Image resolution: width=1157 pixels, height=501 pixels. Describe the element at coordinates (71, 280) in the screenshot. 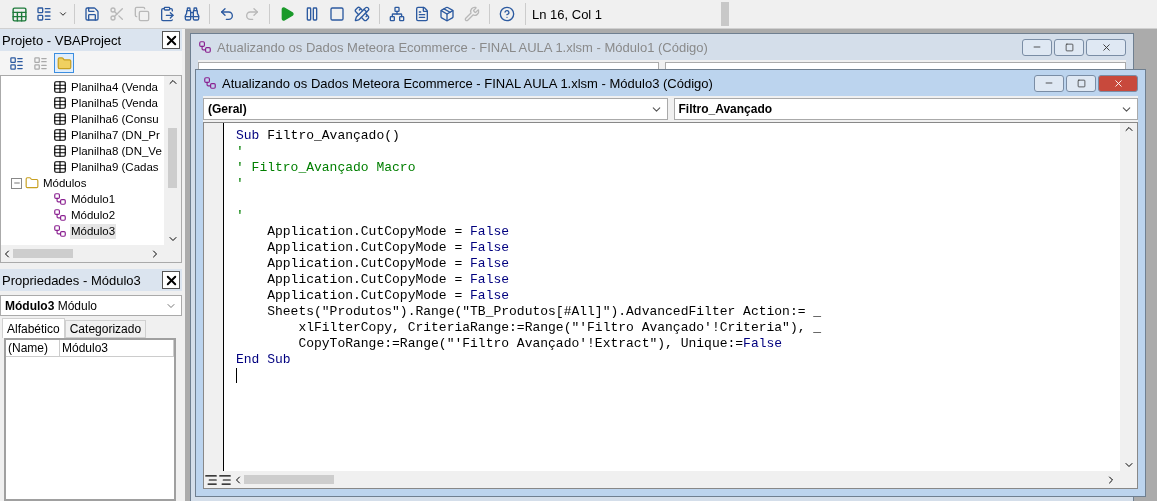

I see `pane-title: Propriedades - Módulo3` at that location.